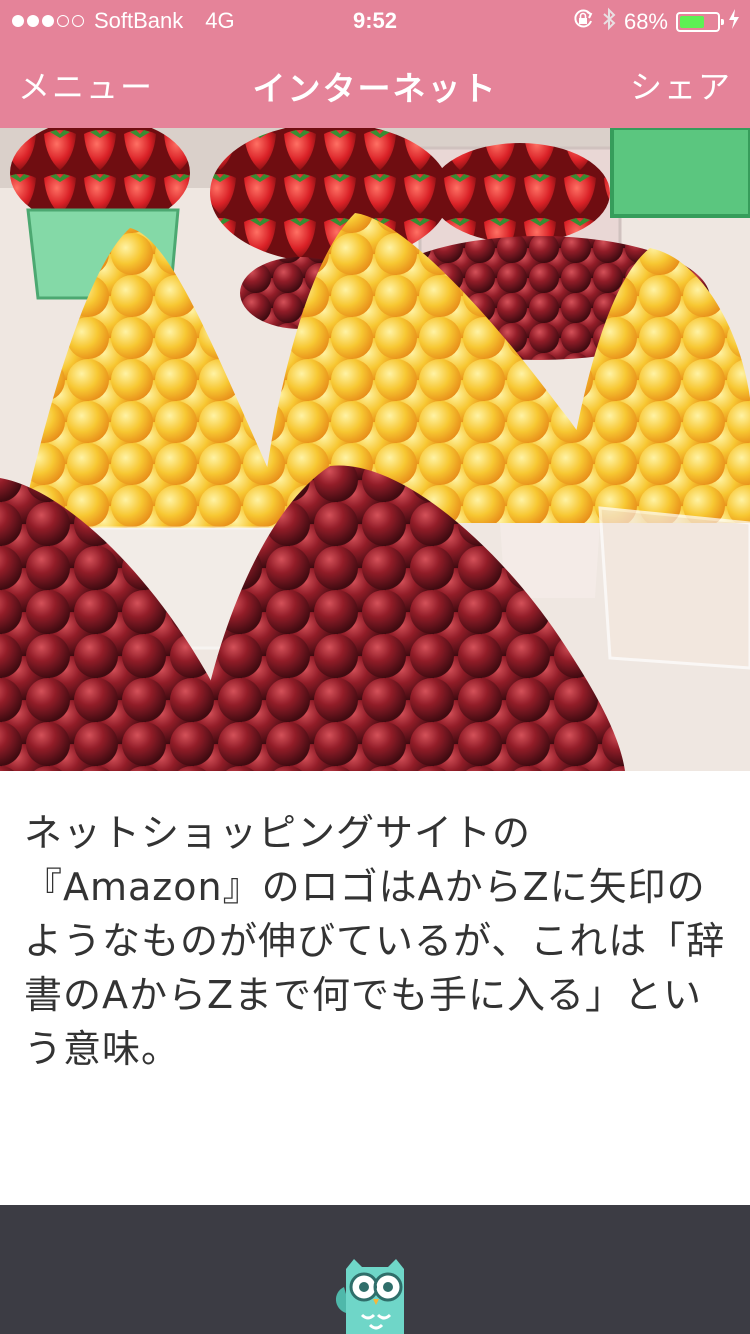  Describe the element at coordinates (609, 22) in the screenshot. I see `bluetooth-icon` at that location.